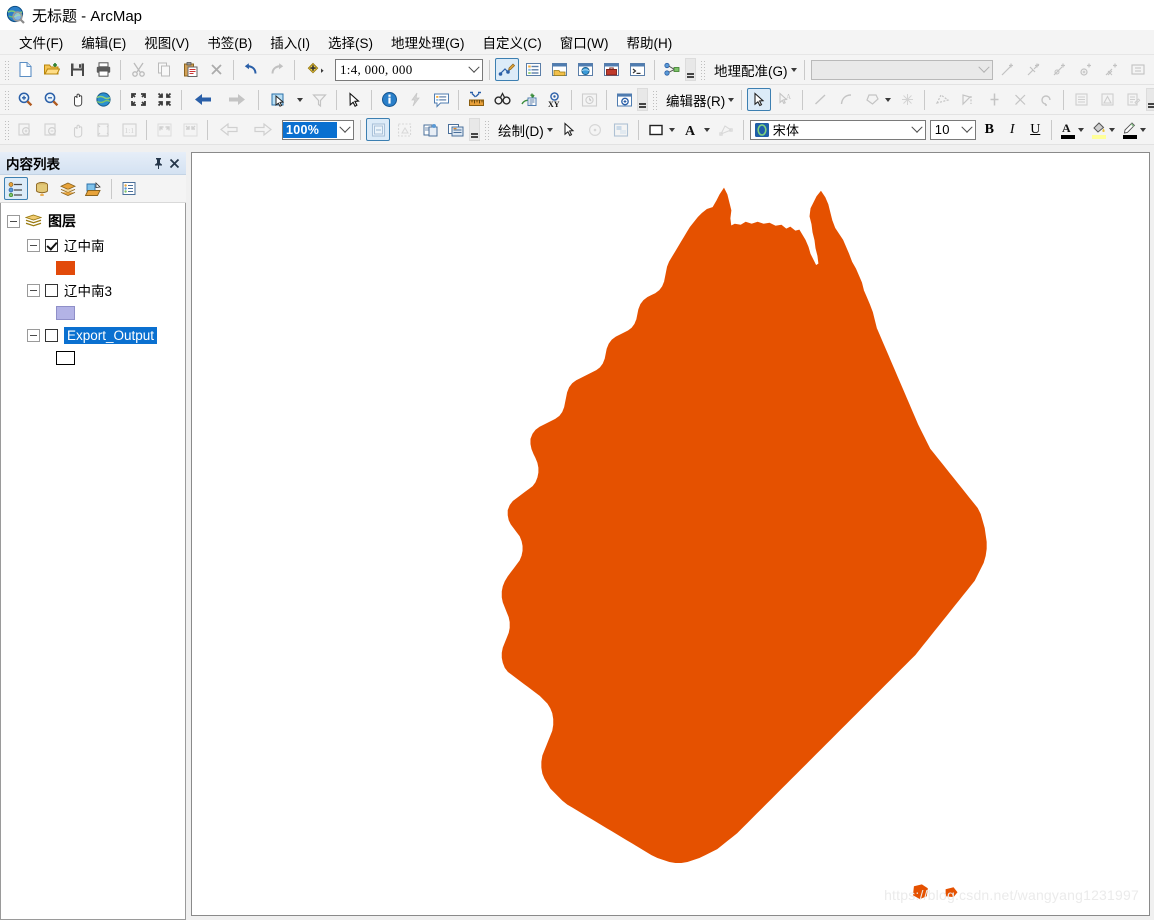 This screenshot has width=1154, height=920. Describe the element at coordinates (672, 69) in the screenshot. I see `model-builder-icon` at that location.